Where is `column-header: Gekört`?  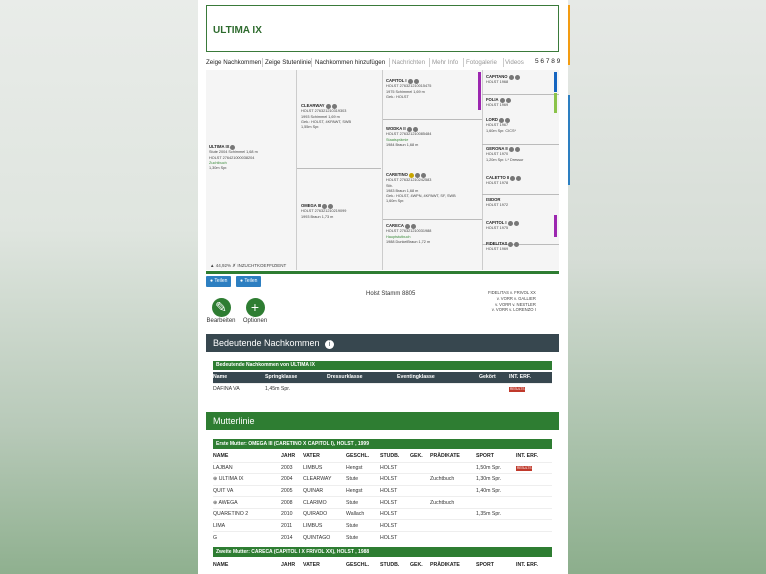 column-header: Gekört is located at coordinates (487, 377).